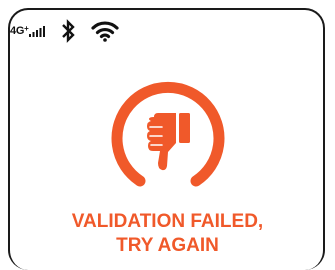  I want to click on network-type-label: 4G, so click(17, 31).